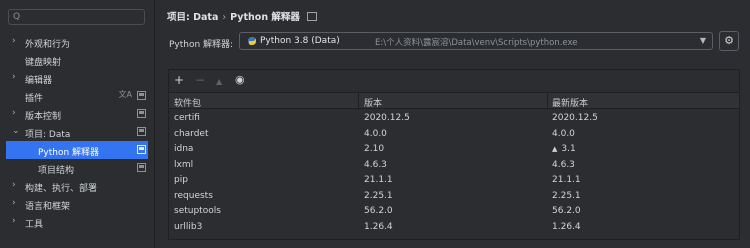 The width and height of the screenshot is (750, 248). What do you see at coordinates (69, 153) in the screenshot?
I see `sidebar-item-label: Python 解释器` at bounding box center [69, 153].